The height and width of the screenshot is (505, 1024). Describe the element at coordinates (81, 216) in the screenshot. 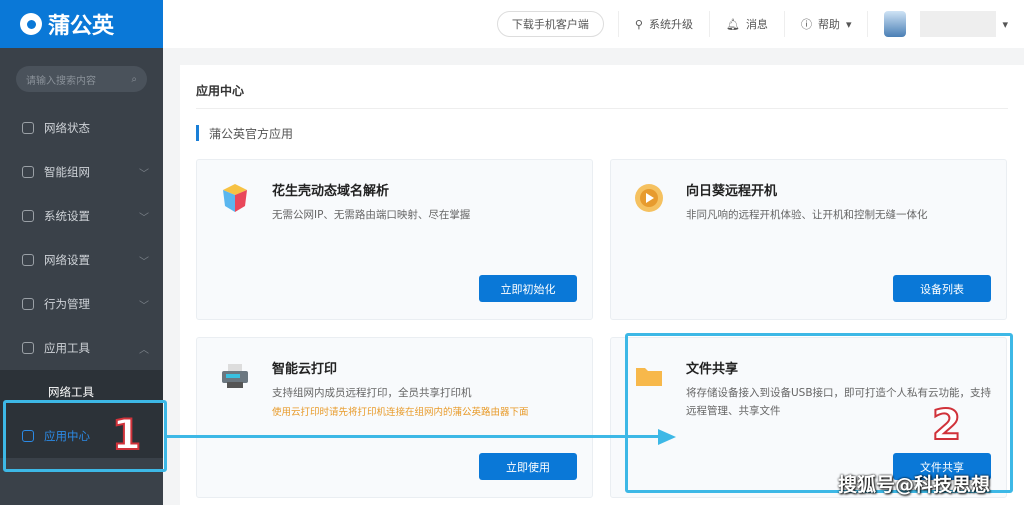

I see `sidebar-item-system-settings: 系统设置 ﹀` at that location.